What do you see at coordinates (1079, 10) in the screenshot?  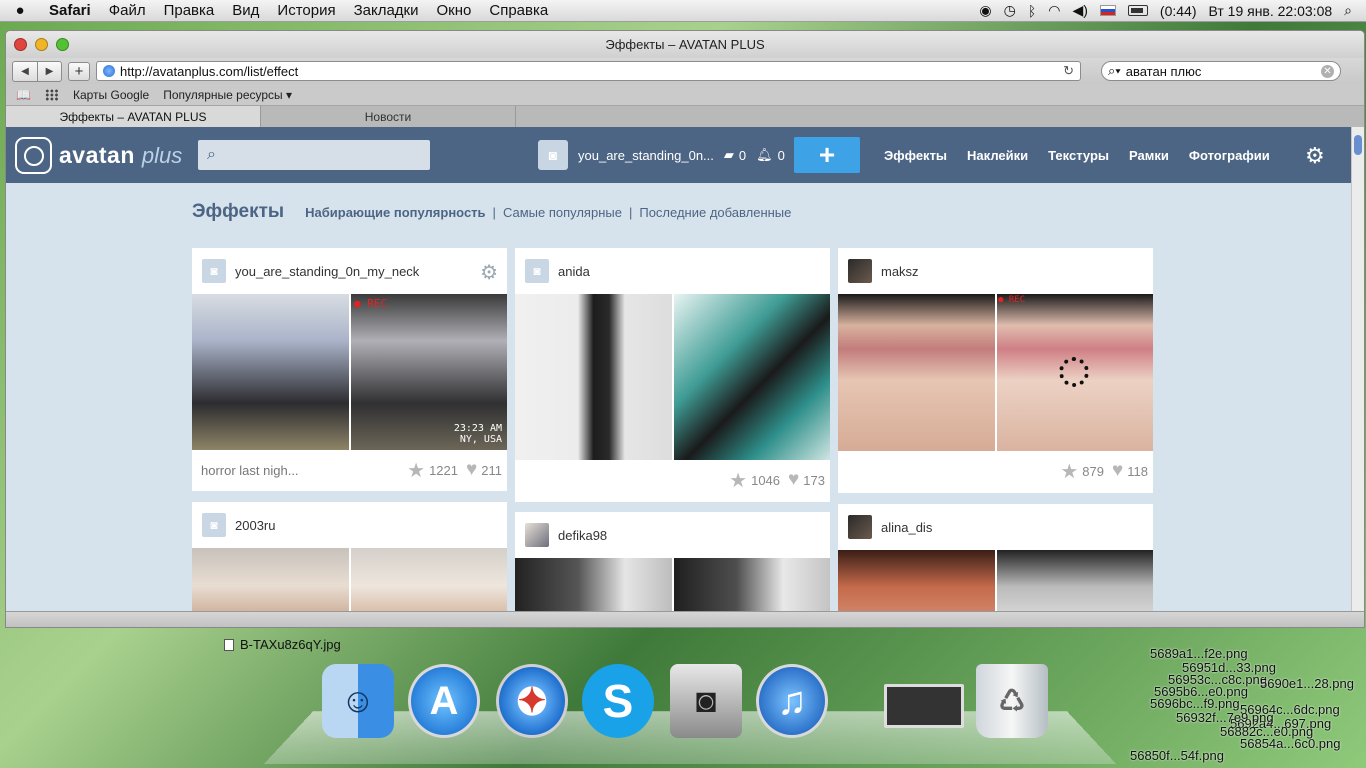 I see `volume-icon: ◀)` at bounding box center [1079, 10].